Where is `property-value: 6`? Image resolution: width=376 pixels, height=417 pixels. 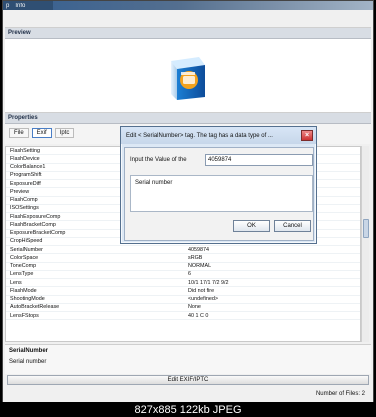
property-value: 6 is located at coordinates (189, 274).